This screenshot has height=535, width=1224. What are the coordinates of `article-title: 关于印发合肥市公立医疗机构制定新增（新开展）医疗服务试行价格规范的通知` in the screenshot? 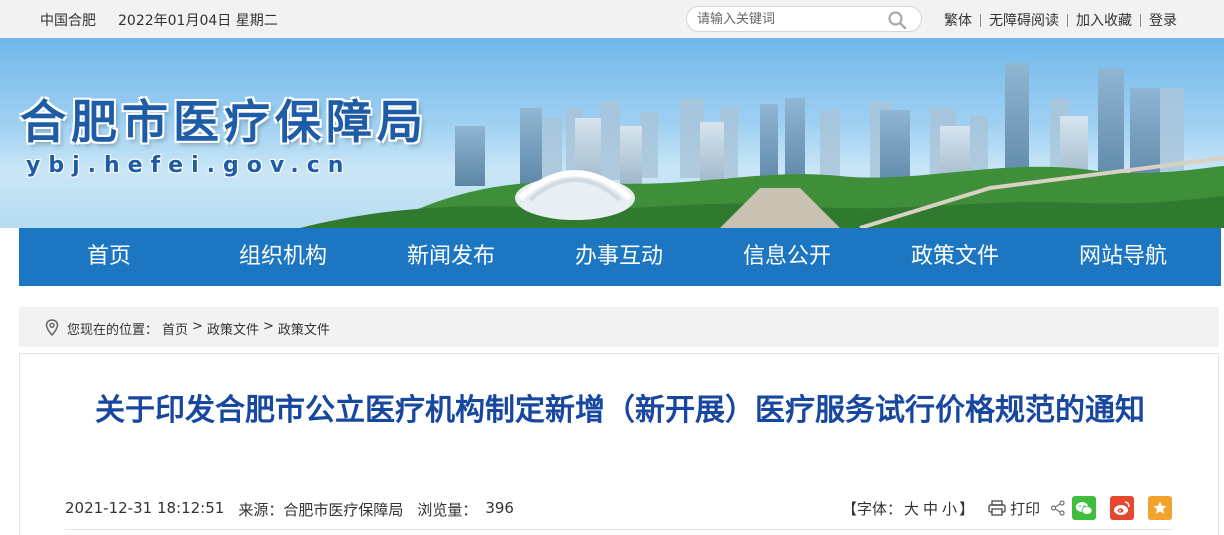 It's located at (620, 410).